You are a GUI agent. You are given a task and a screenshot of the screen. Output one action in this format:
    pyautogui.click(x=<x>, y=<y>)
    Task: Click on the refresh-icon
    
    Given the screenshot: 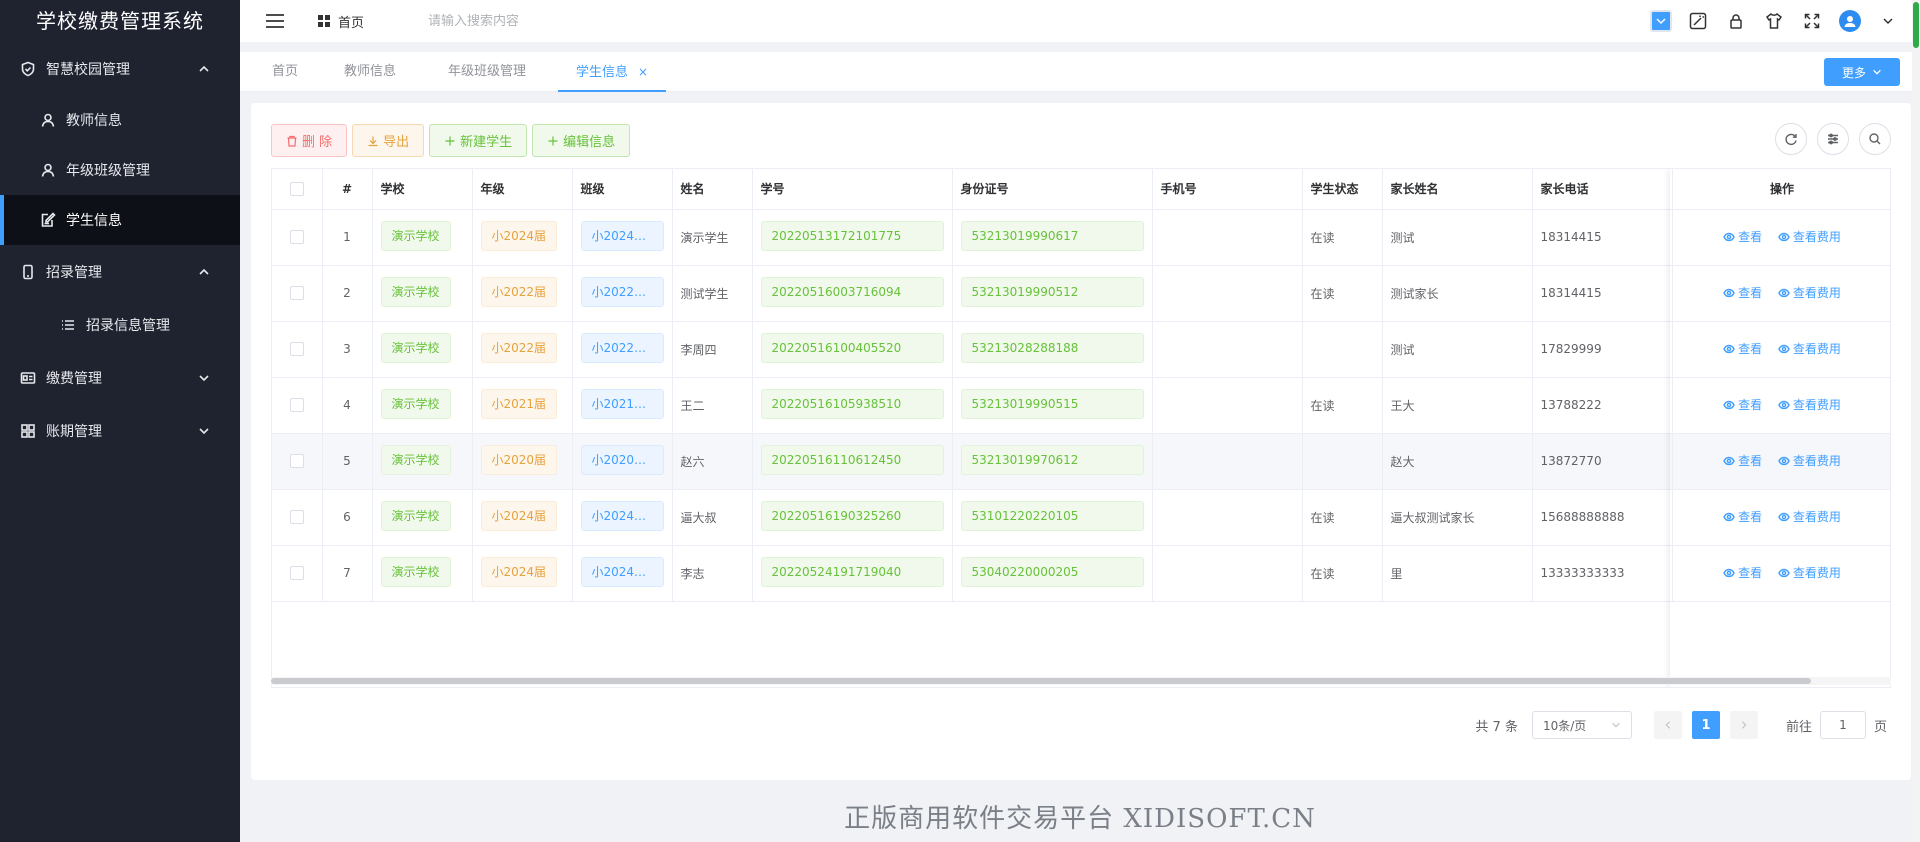 What is the action you would take?
    pyautogui.click(x=1791, y=139)
    